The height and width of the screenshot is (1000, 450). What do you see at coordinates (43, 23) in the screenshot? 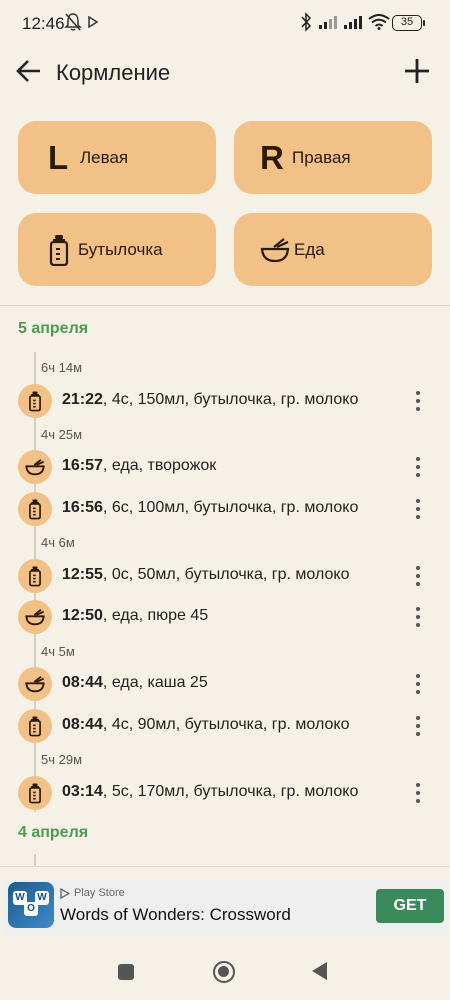
I see `status-time: 12:46` at bounding box center [43, 23].